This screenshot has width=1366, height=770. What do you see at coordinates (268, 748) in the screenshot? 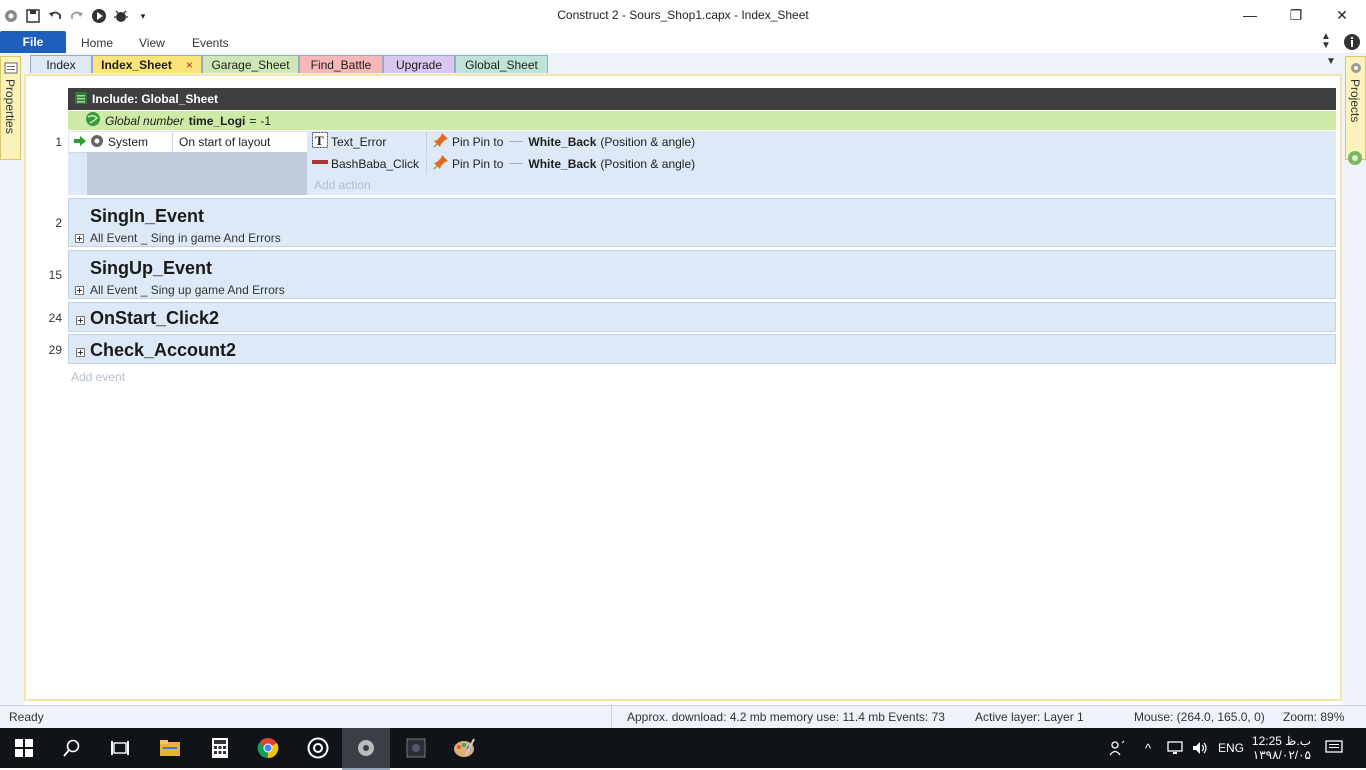
I see `chrome-icon` at bounding box center [268, 748].